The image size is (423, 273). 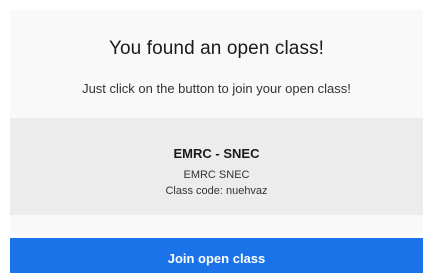 What do you see at coordinates (216, 255) in the screenshot?
I see `join-open-class-button: Join open class` at bounding box center [216, 255].